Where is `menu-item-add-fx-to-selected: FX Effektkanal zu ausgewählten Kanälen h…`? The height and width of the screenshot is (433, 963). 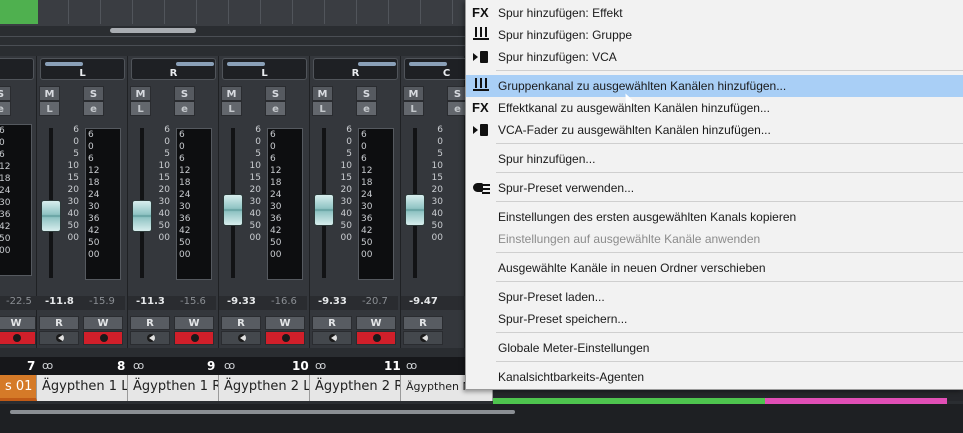 menu-item-add-fx-to-selected: FX Effektkanal zu ausgewählten Kanälen h… is located at coordinates (714, 108).